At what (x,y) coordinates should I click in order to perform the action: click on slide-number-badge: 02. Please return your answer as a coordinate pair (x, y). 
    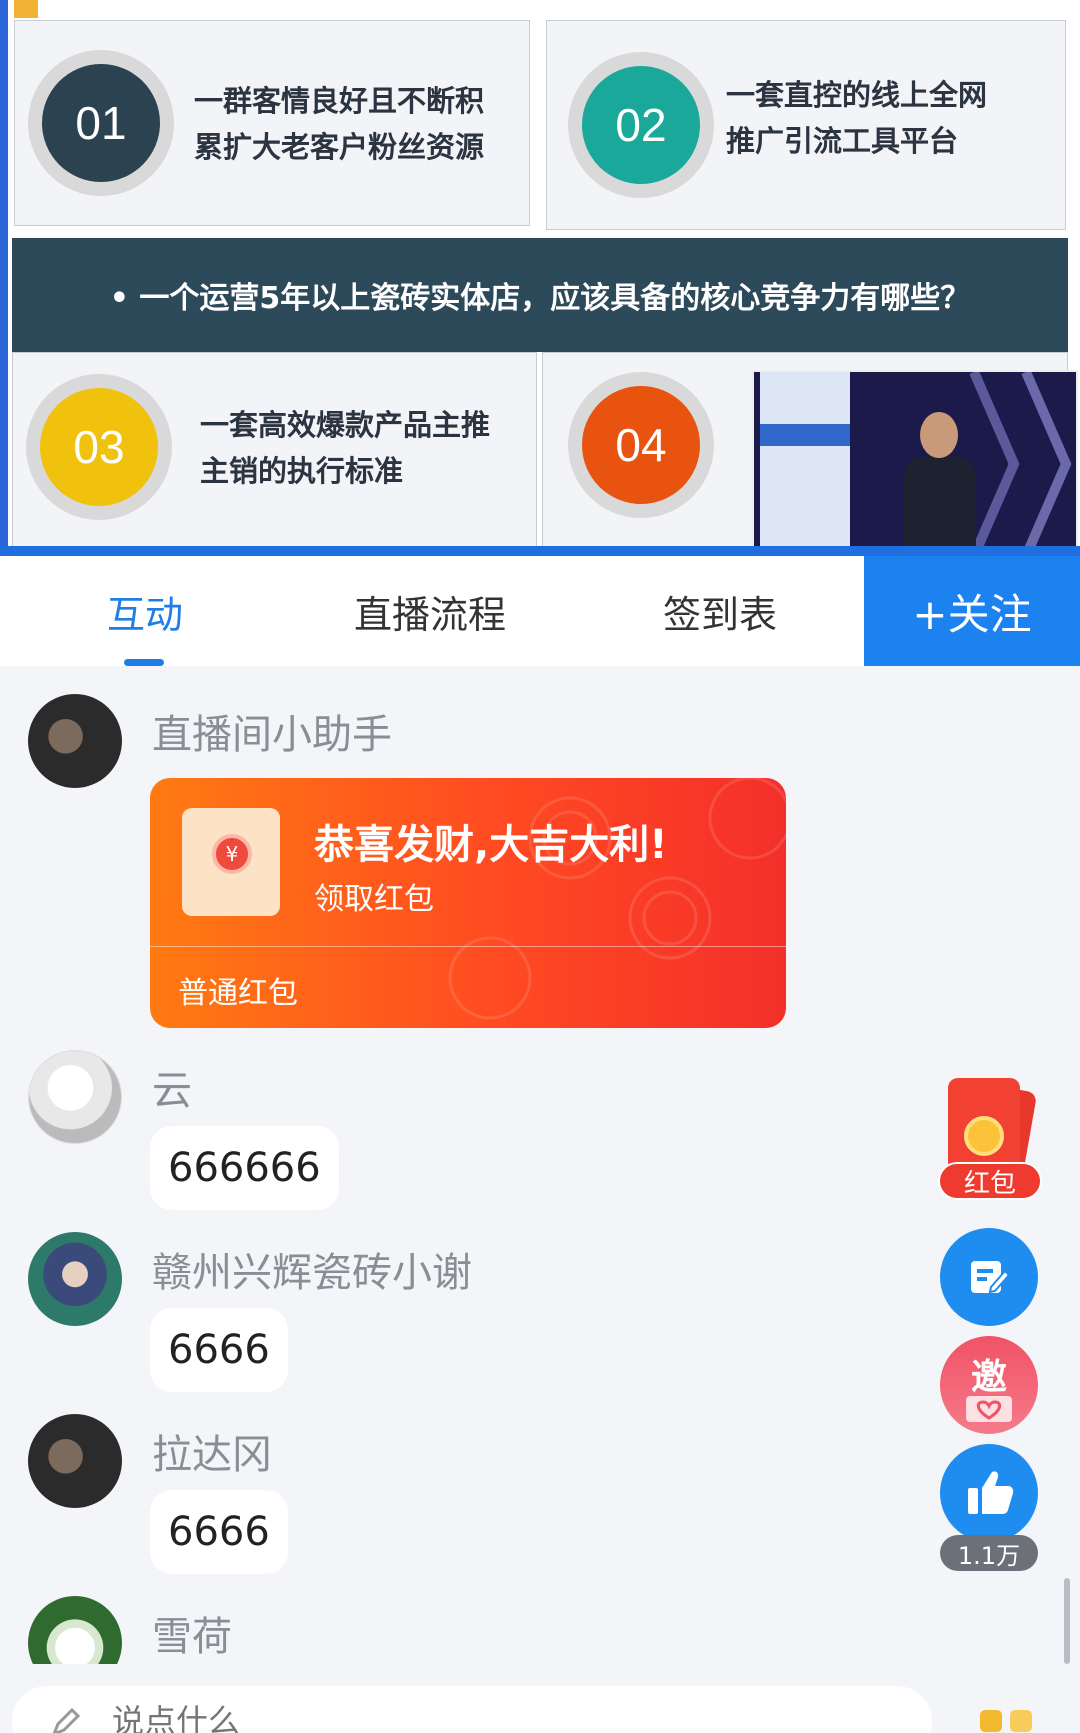
    Looking at the image, I should click on (641, 125).